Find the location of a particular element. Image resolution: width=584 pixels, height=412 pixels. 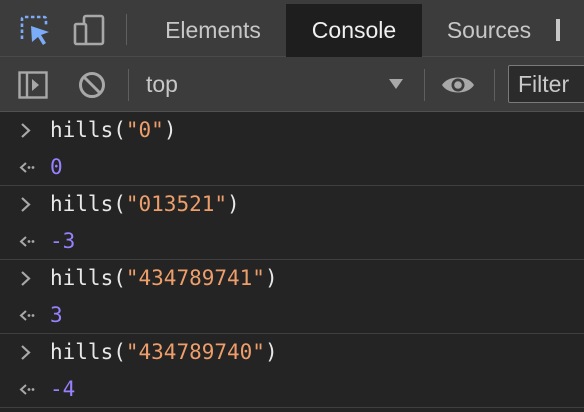

console-input-row: hills("0") is located at coordinates (292, 130).